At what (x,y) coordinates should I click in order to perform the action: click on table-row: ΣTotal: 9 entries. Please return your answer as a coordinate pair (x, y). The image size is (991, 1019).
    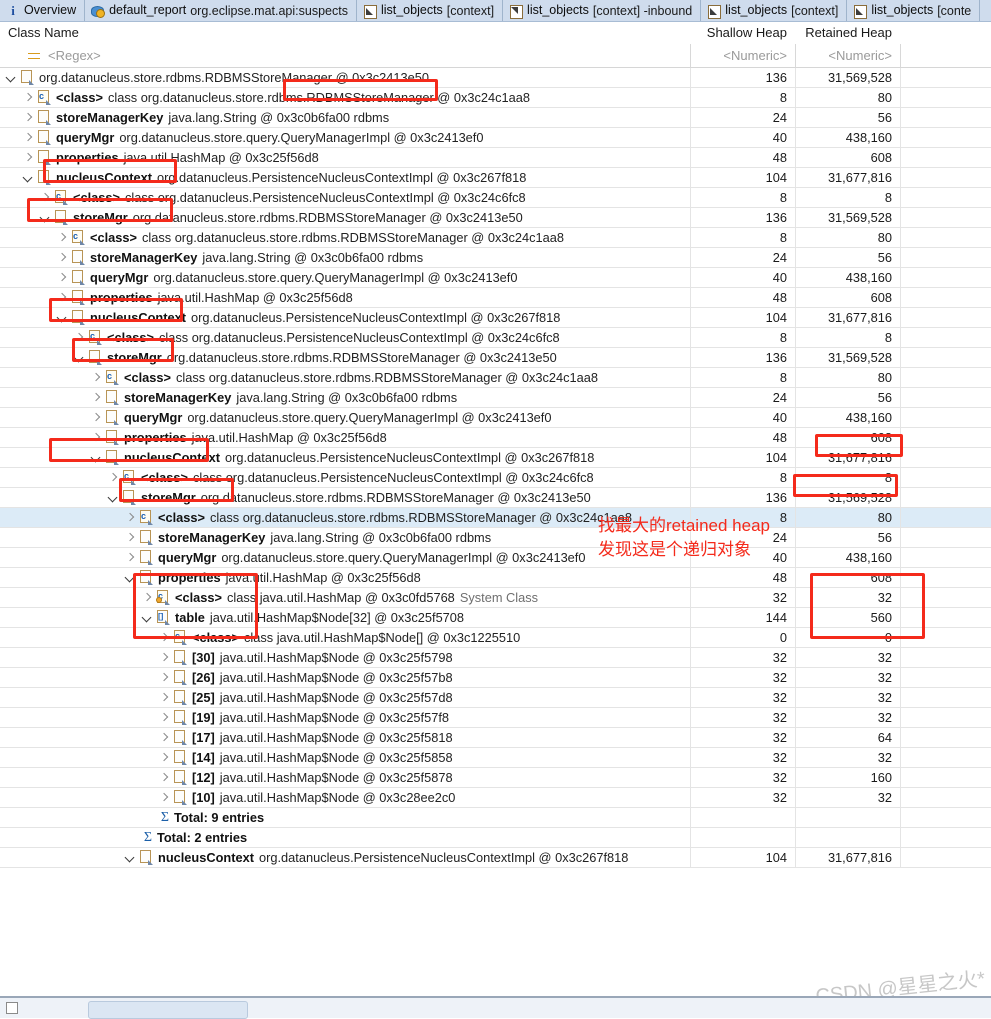
    Looking at the image, I should click on (495, 818).